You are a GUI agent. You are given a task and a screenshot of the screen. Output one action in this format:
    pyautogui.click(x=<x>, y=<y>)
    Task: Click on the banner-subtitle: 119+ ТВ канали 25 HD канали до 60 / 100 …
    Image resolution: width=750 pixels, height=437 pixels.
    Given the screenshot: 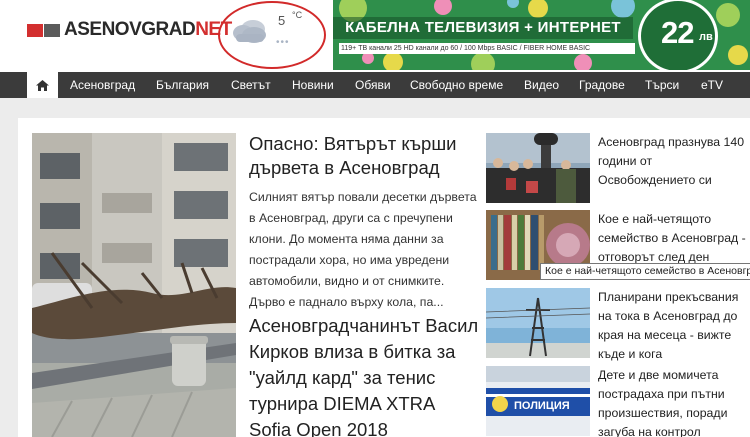 What is the action you would take?
    pyautogui.click(x=487, y=48)
    